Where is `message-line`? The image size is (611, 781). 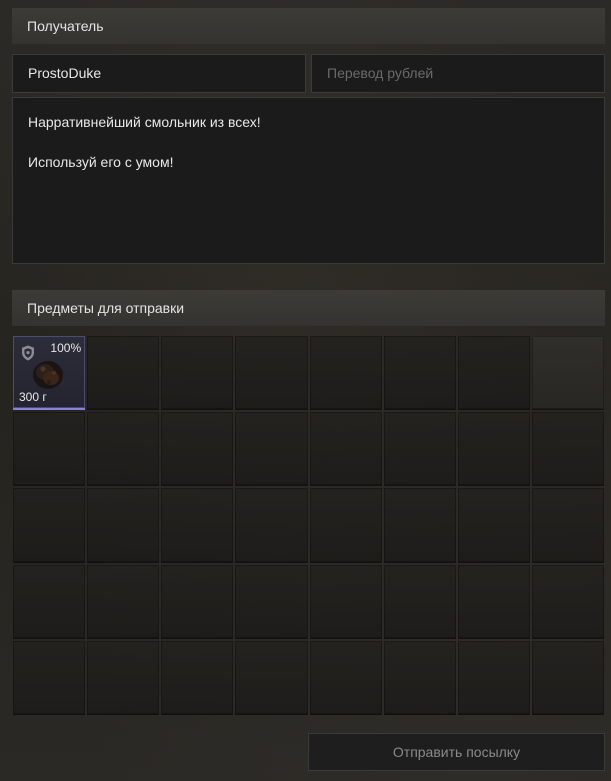 message-line is located at coordinates (308, 142).